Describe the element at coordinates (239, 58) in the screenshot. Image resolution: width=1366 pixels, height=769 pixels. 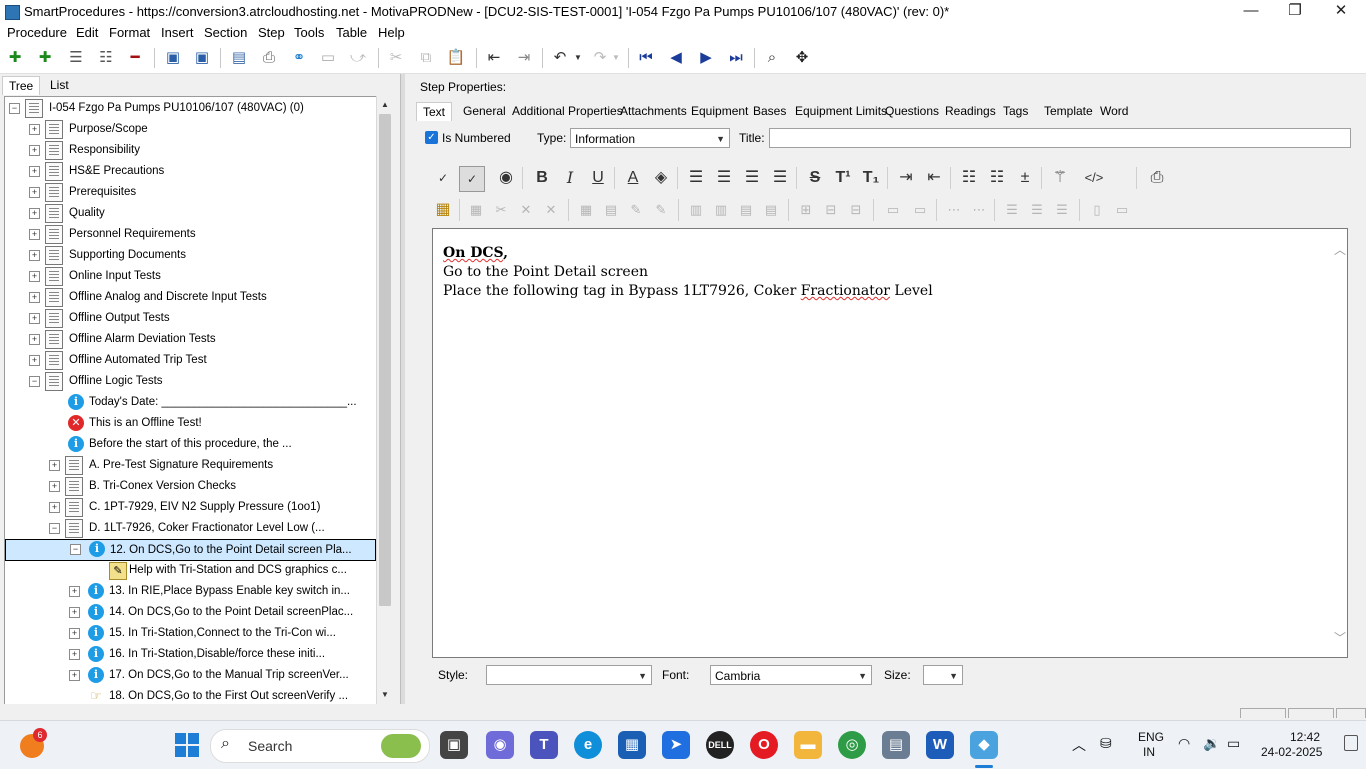
I see `export-icon: ▤` at that location.